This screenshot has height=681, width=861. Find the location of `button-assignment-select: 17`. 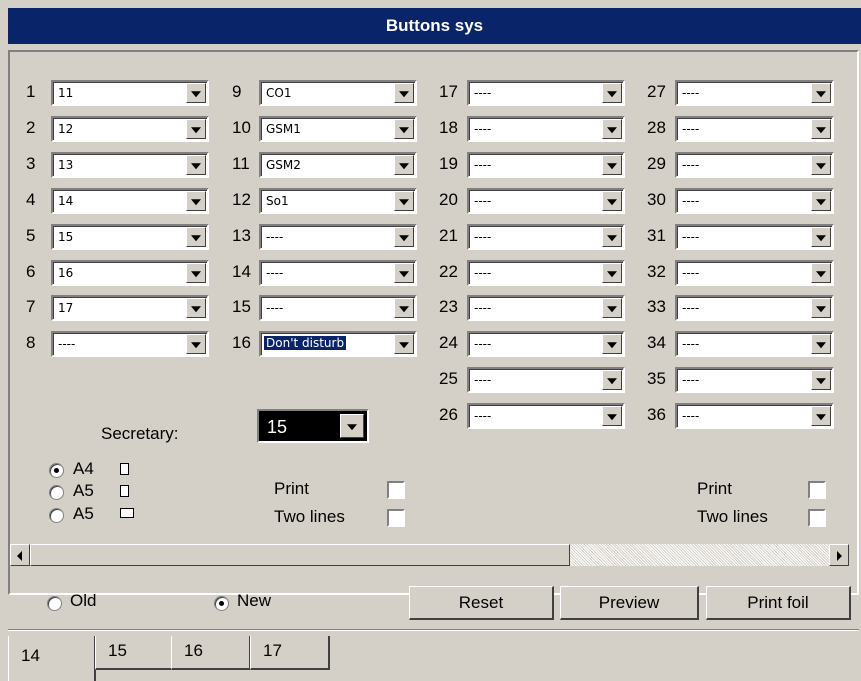

button-assignment-select: 17 is located at coordinates (130, 308).